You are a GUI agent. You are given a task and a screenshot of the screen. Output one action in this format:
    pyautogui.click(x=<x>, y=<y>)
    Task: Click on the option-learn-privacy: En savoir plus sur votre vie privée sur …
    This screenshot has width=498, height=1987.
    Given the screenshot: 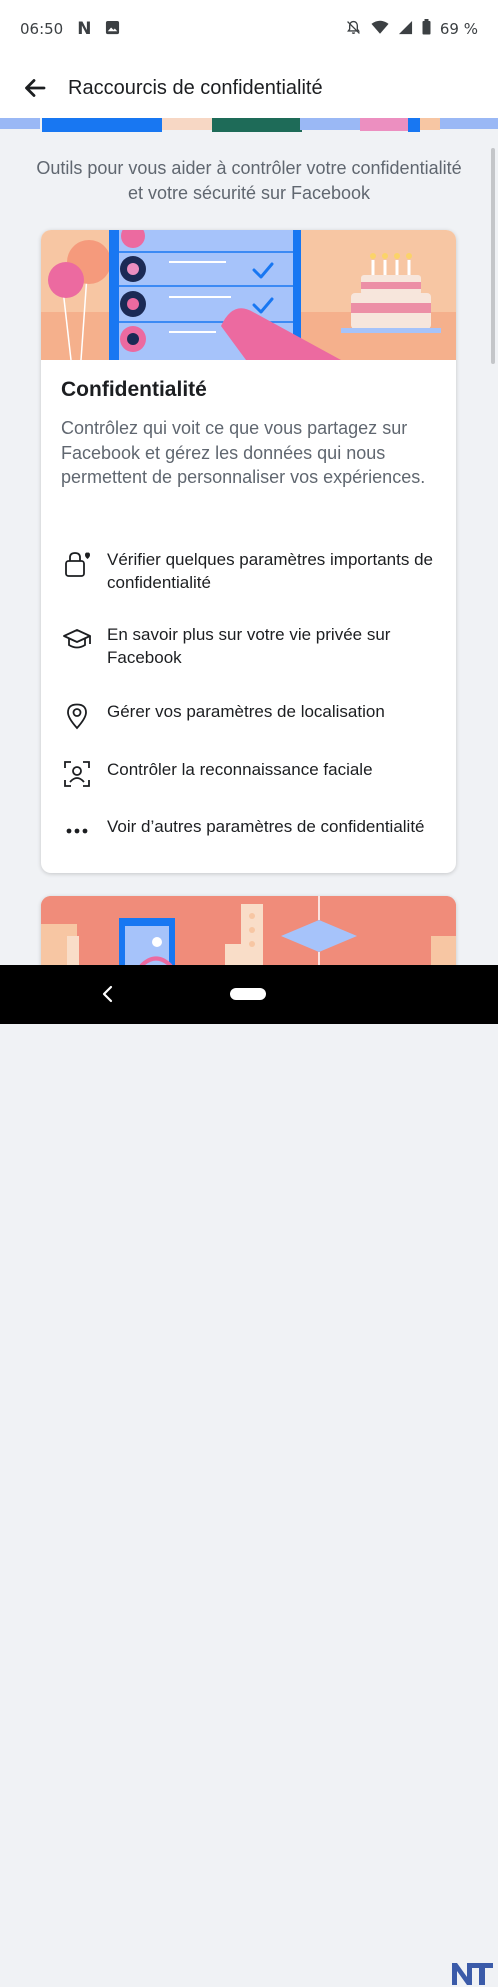 What is the action you would take?
    pyautogui.click(x=248, y=646)
    